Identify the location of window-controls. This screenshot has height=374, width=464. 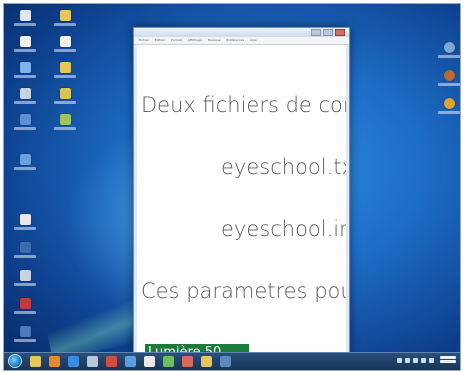
(328, 32).